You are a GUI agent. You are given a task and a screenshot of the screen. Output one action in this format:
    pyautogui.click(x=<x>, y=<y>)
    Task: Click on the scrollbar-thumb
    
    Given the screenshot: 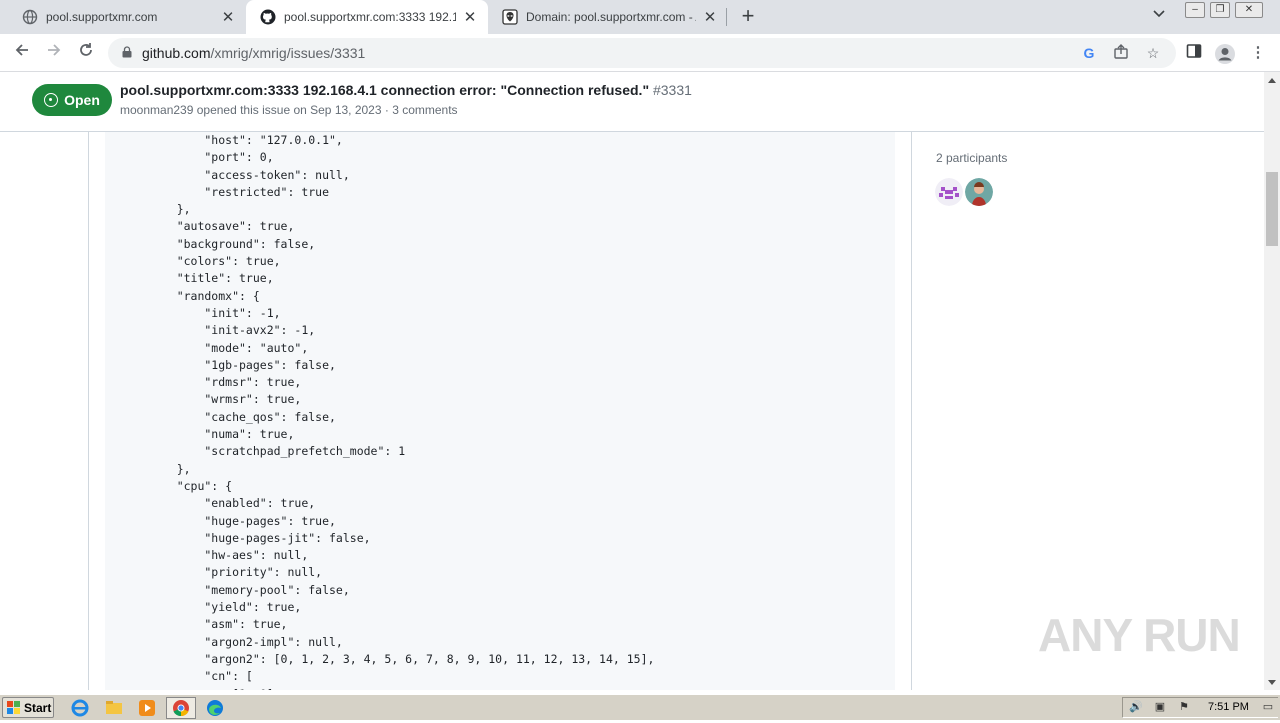 What is the action you would take?
    pyautogui.click(x=1272, y=209)
    